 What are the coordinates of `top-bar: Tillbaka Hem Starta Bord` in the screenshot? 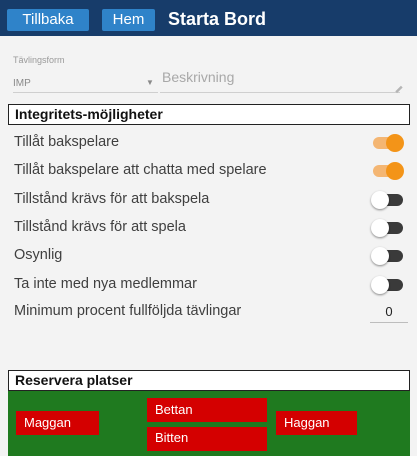 It's located at (208, 18).